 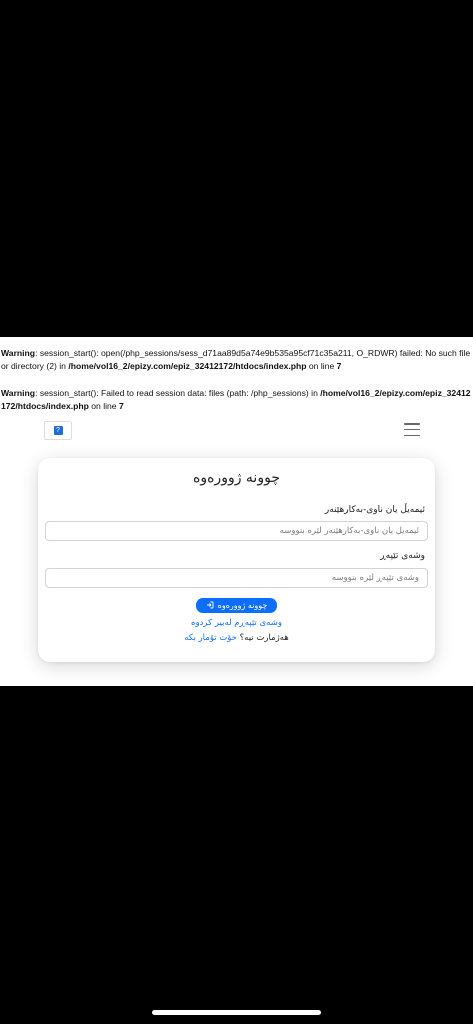 I want to click on navbar: ?, so click(x=236, y=430).